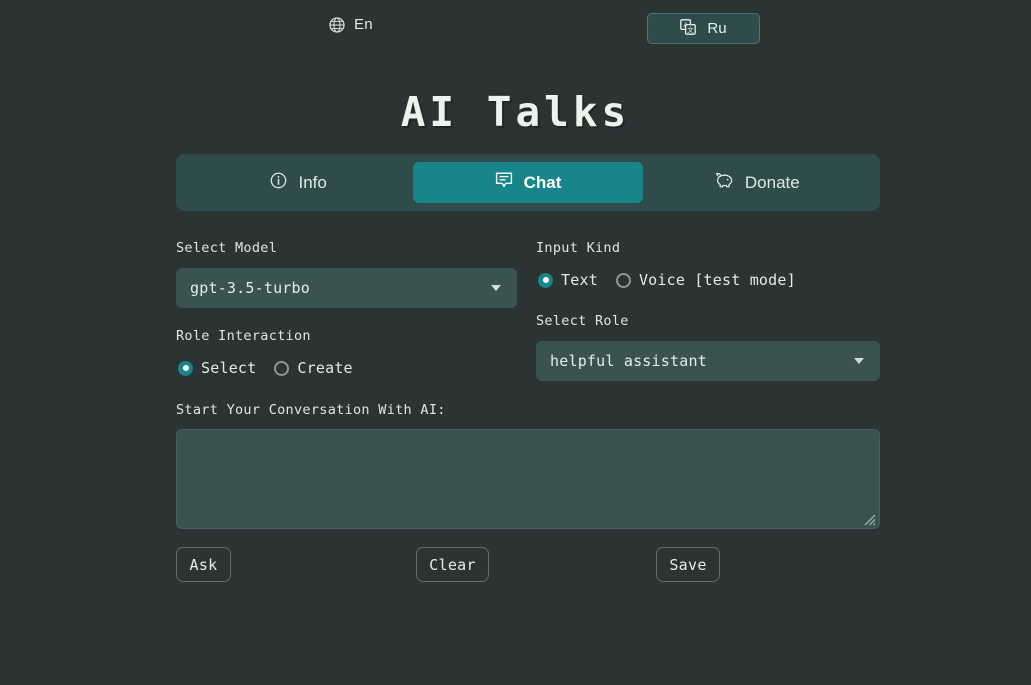 This screenshot has width=1031, height=685. What do you see at coordinates (691, 28) in the screenshot?
I see `svg-text: 文` at bounding box center [691, 28].